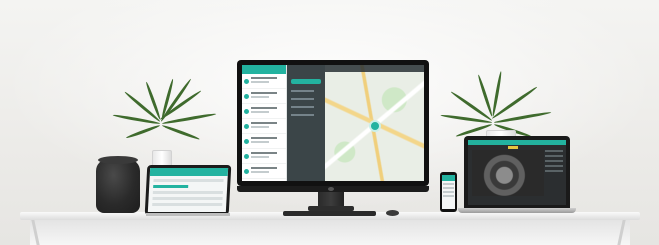  I want to click on tablet-screen, so click(188, 190).